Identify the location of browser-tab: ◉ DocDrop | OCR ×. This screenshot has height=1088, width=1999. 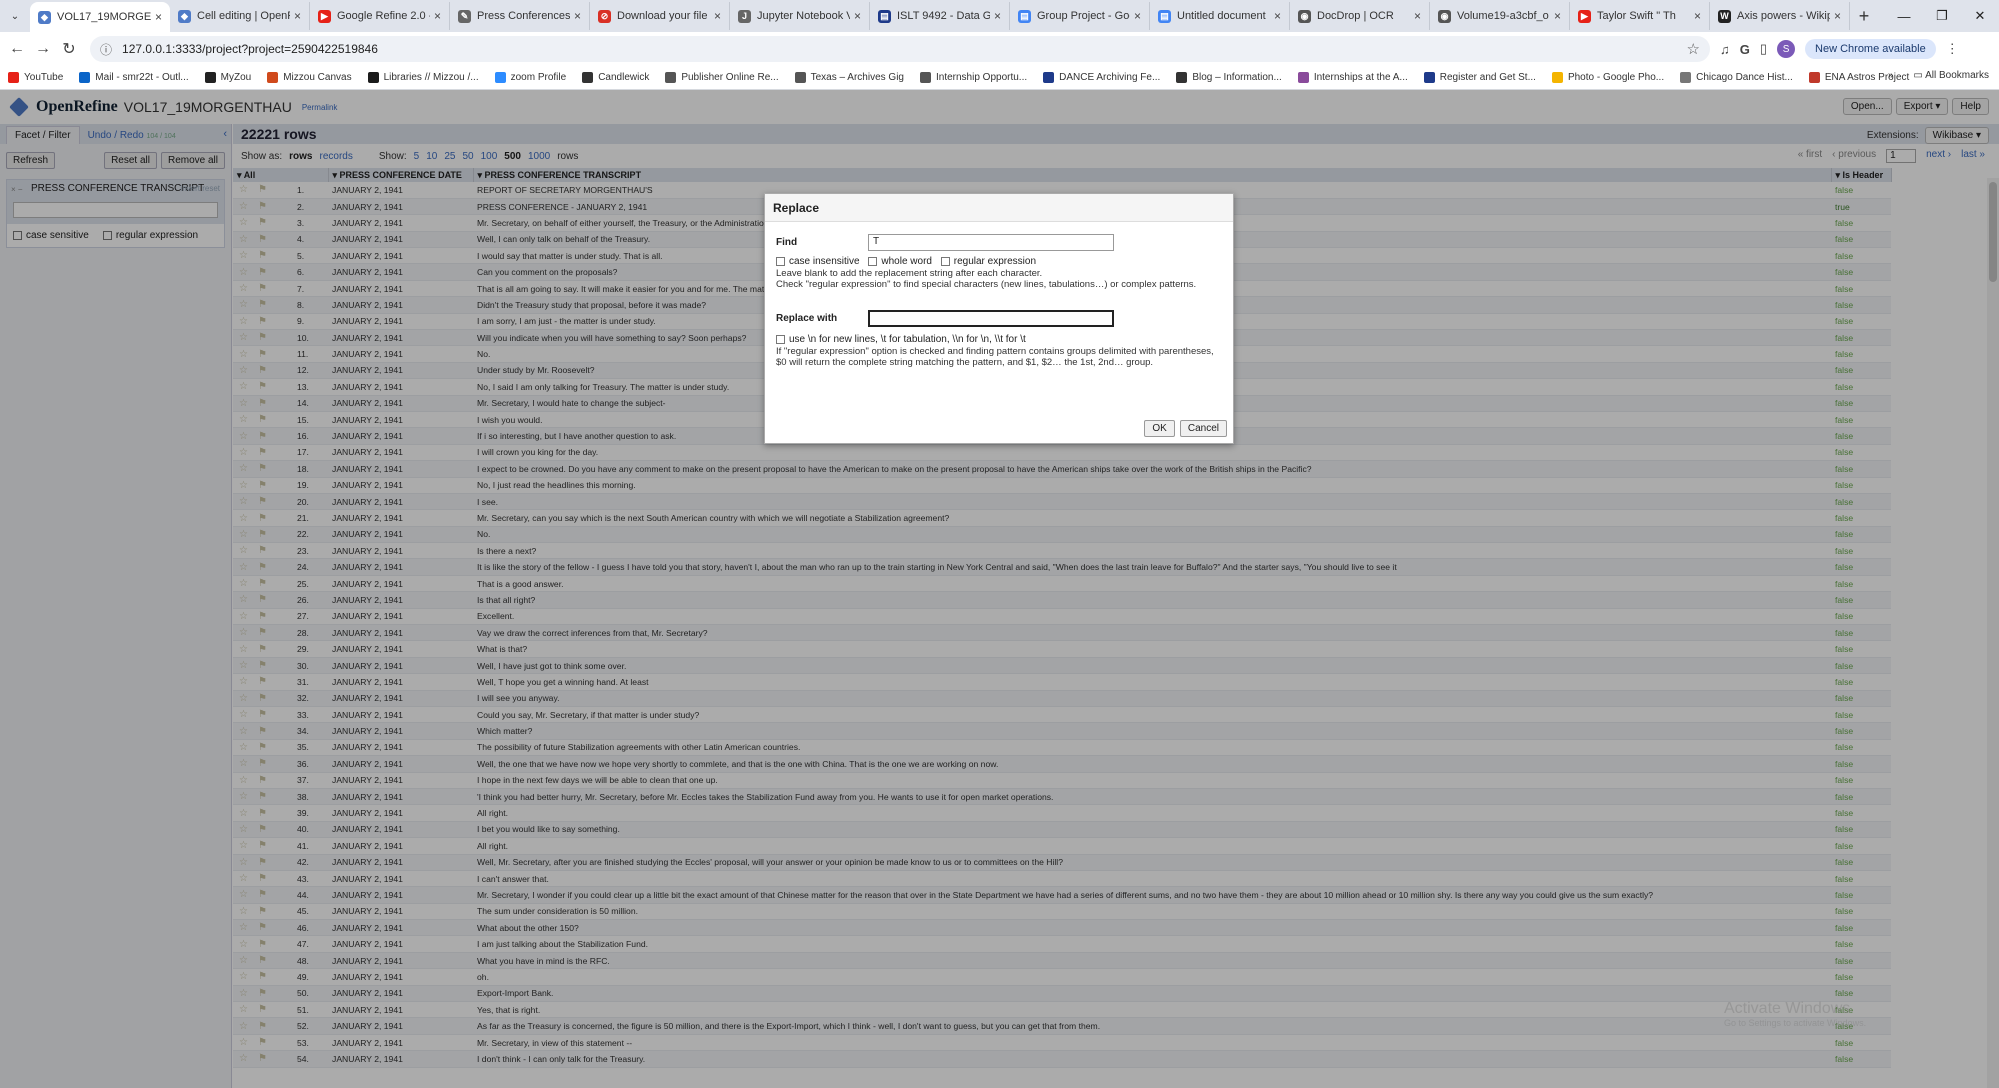
(1360, 16).